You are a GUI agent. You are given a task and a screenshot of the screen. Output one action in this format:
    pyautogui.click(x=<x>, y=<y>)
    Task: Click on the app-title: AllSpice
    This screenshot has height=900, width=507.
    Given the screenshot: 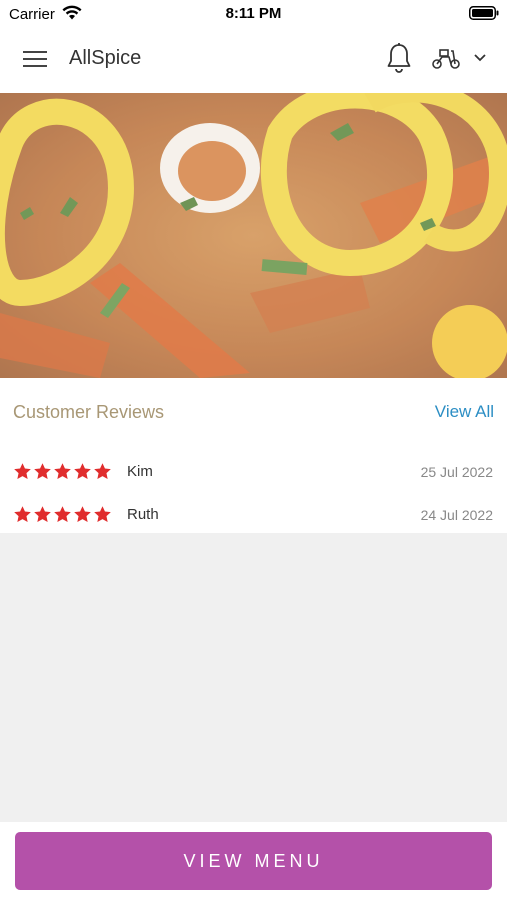 What is the action you would take?
    pyautogui.click(x=105, y=58)
    